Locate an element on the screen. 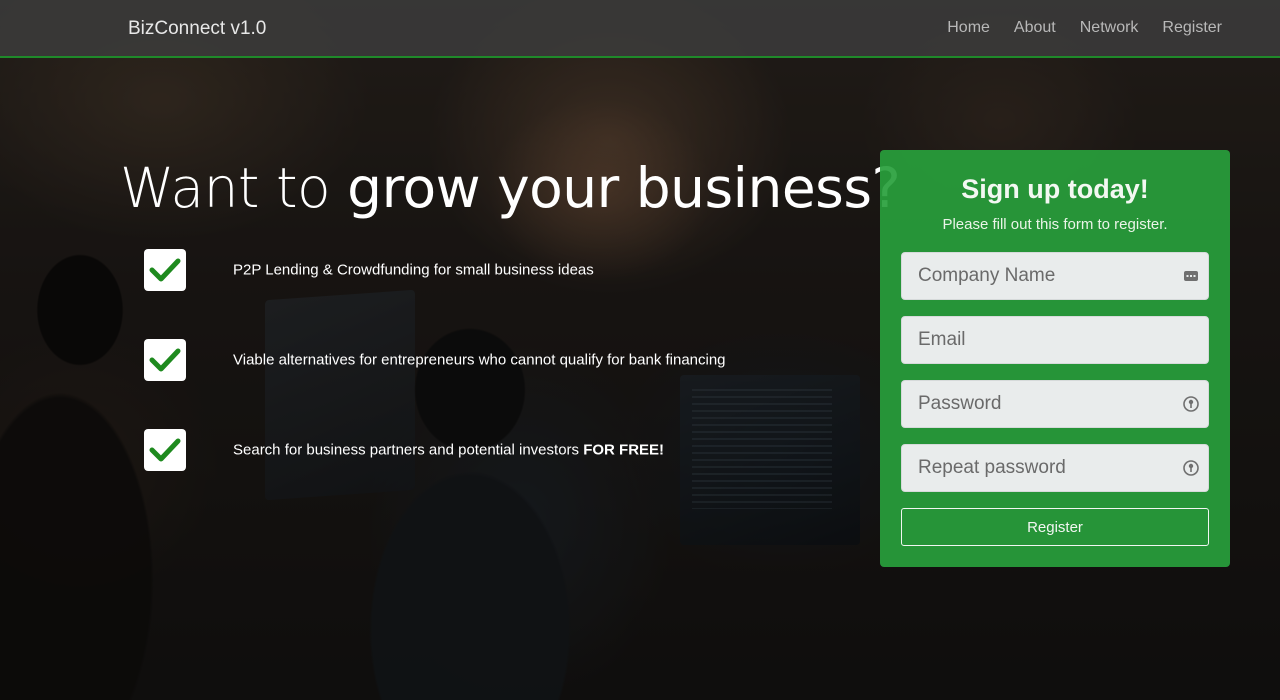 The height and width of the screenshot is (700, 1280). nav-links: Home About Network Register is located at coordinates (1084, 28).